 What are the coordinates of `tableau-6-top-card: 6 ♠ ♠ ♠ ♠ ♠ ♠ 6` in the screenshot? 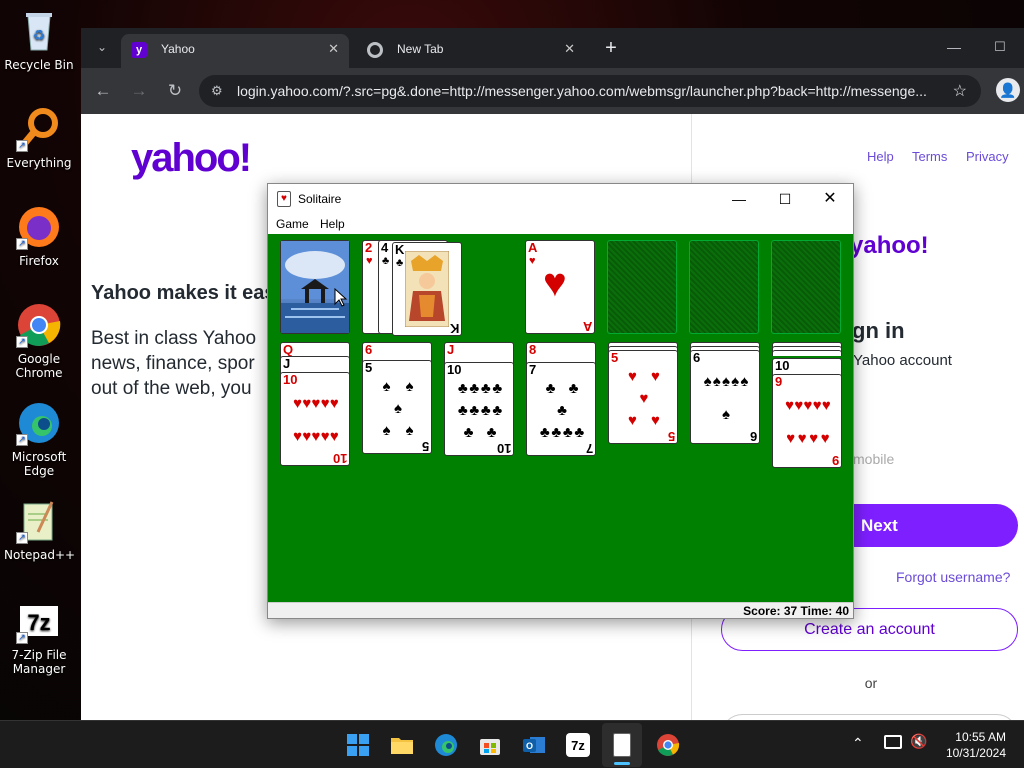 It's located at (725, 397).